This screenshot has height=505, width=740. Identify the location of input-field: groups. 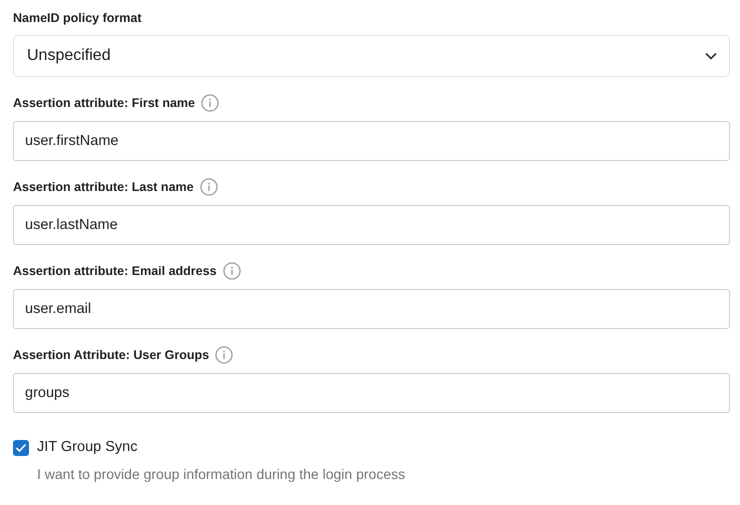
(371, 393).